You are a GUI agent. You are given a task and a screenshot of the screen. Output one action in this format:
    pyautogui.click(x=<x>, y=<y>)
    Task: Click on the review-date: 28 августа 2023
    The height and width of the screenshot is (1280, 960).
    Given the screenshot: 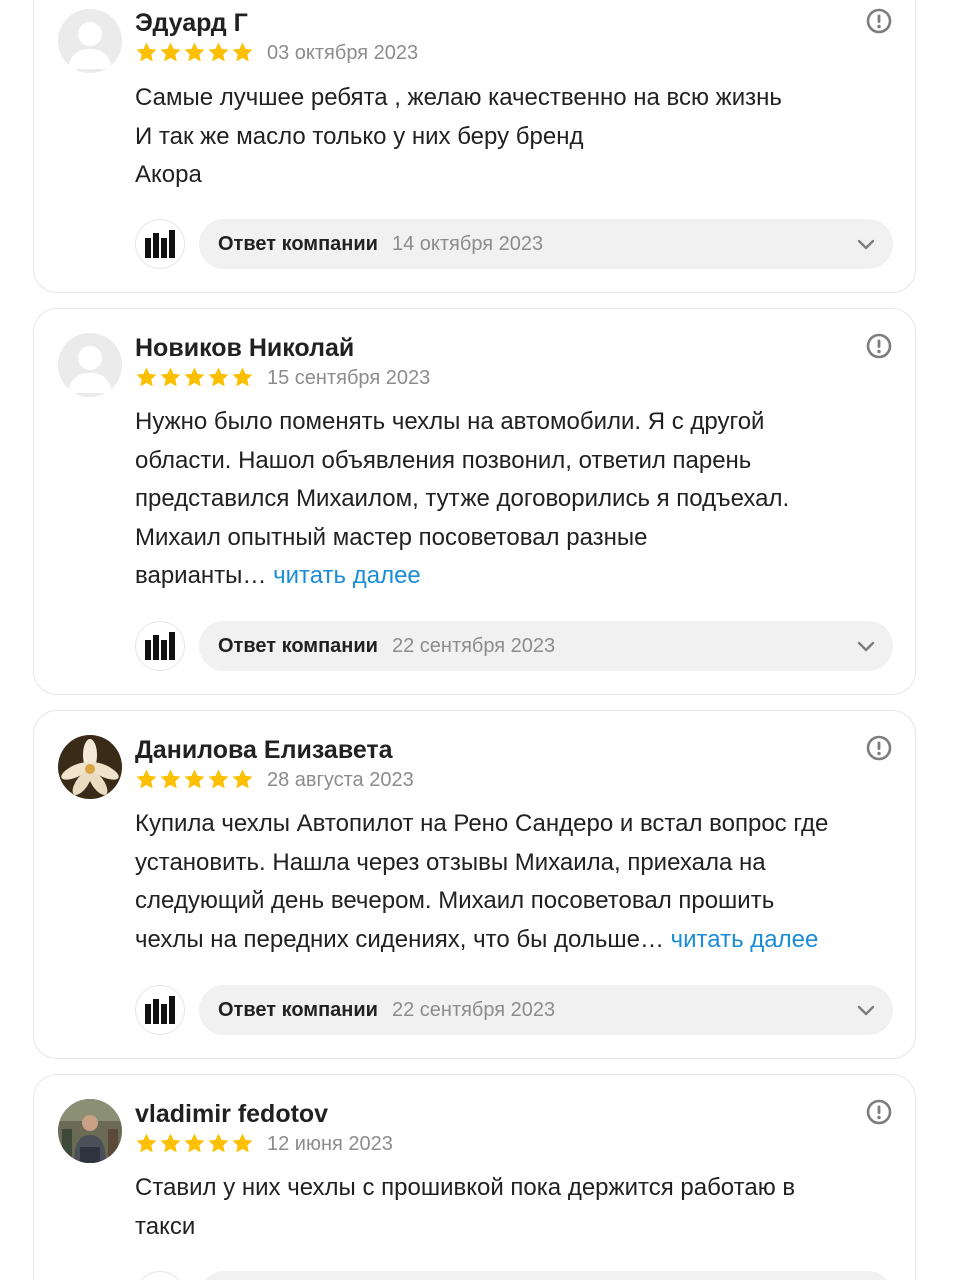 What is the action you would take?
    pyautogui.click(x=340, y=780)
    